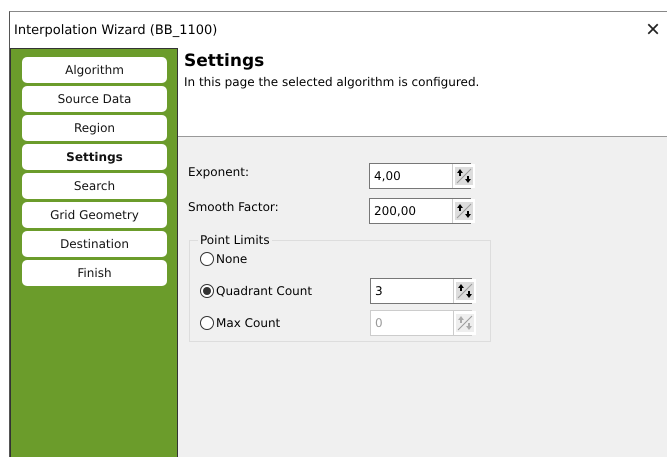 This screenshot has height=457, width=667. I want to click on radio-option: Quadrant Count, so click(285, 291).